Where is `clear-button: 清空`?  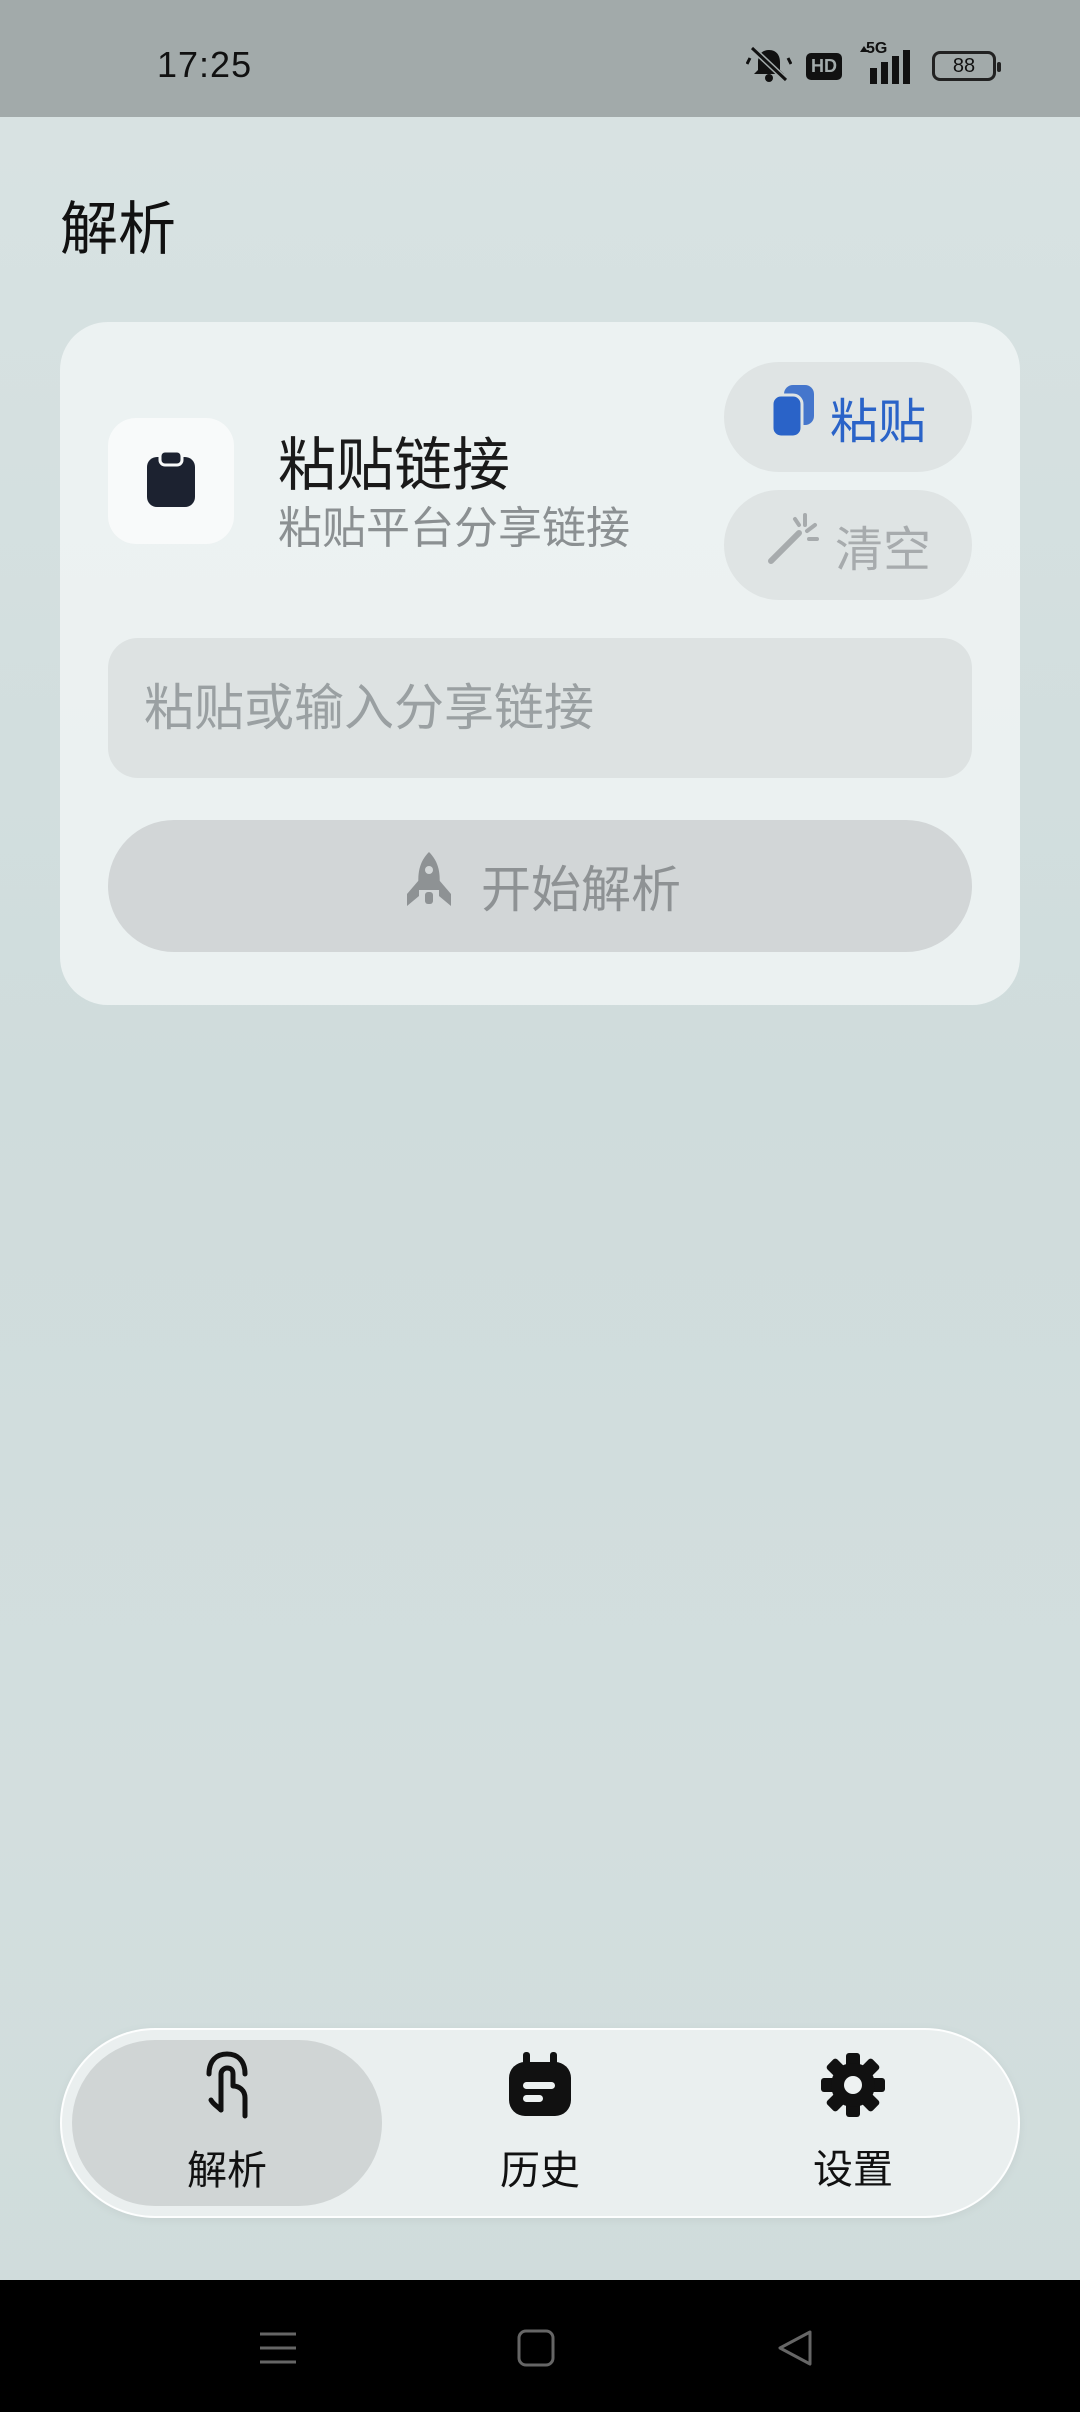
clear-button: 清空 is located at coordinates (848, 545).